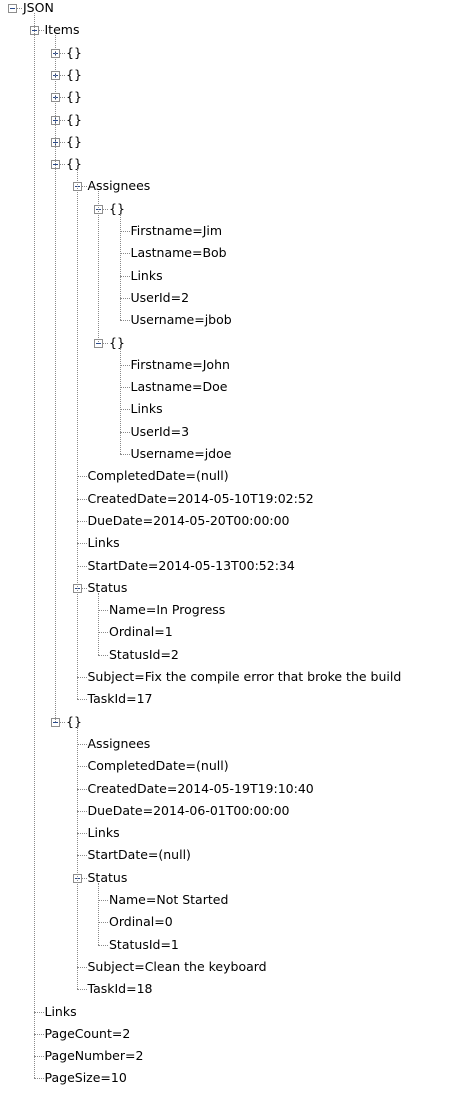 Image resolution: width=452 pixels, height=1104 pixels. I want to click on tree-leaf: TaskId=18, so click(120, 989).